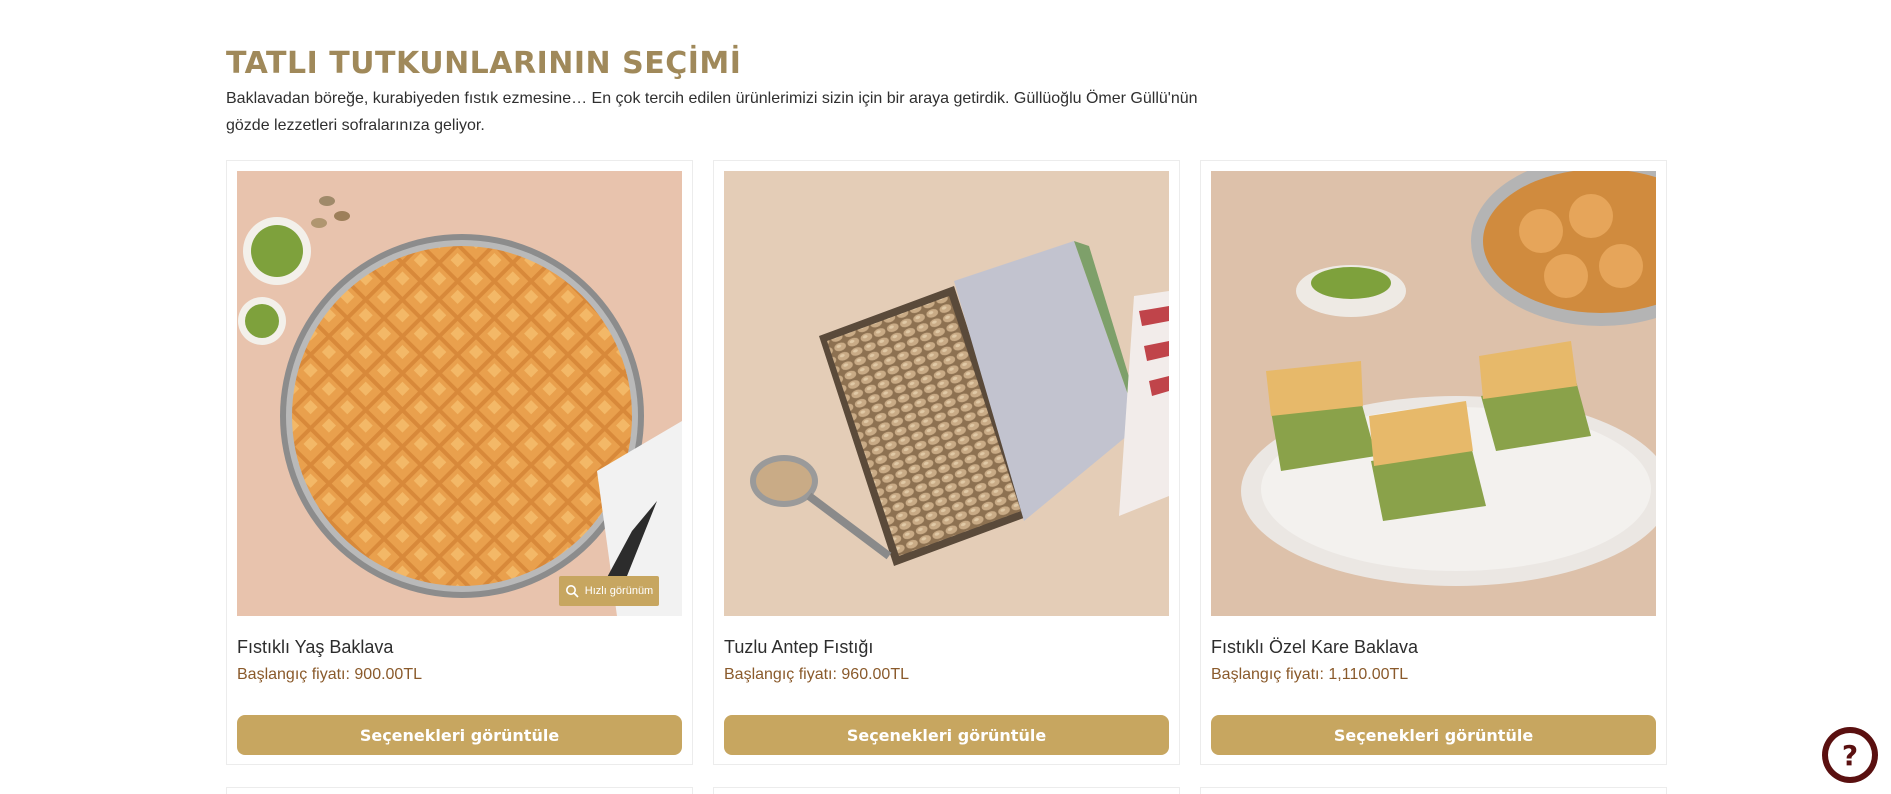  I want to click on pistachio-box-illustration, so click(946, 393).